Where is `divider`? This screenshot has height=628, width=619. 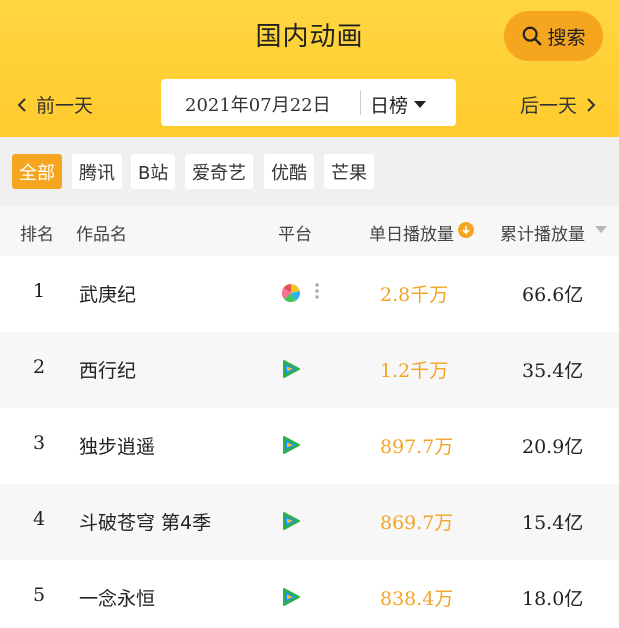 divider is located at coordinates (360, 102).